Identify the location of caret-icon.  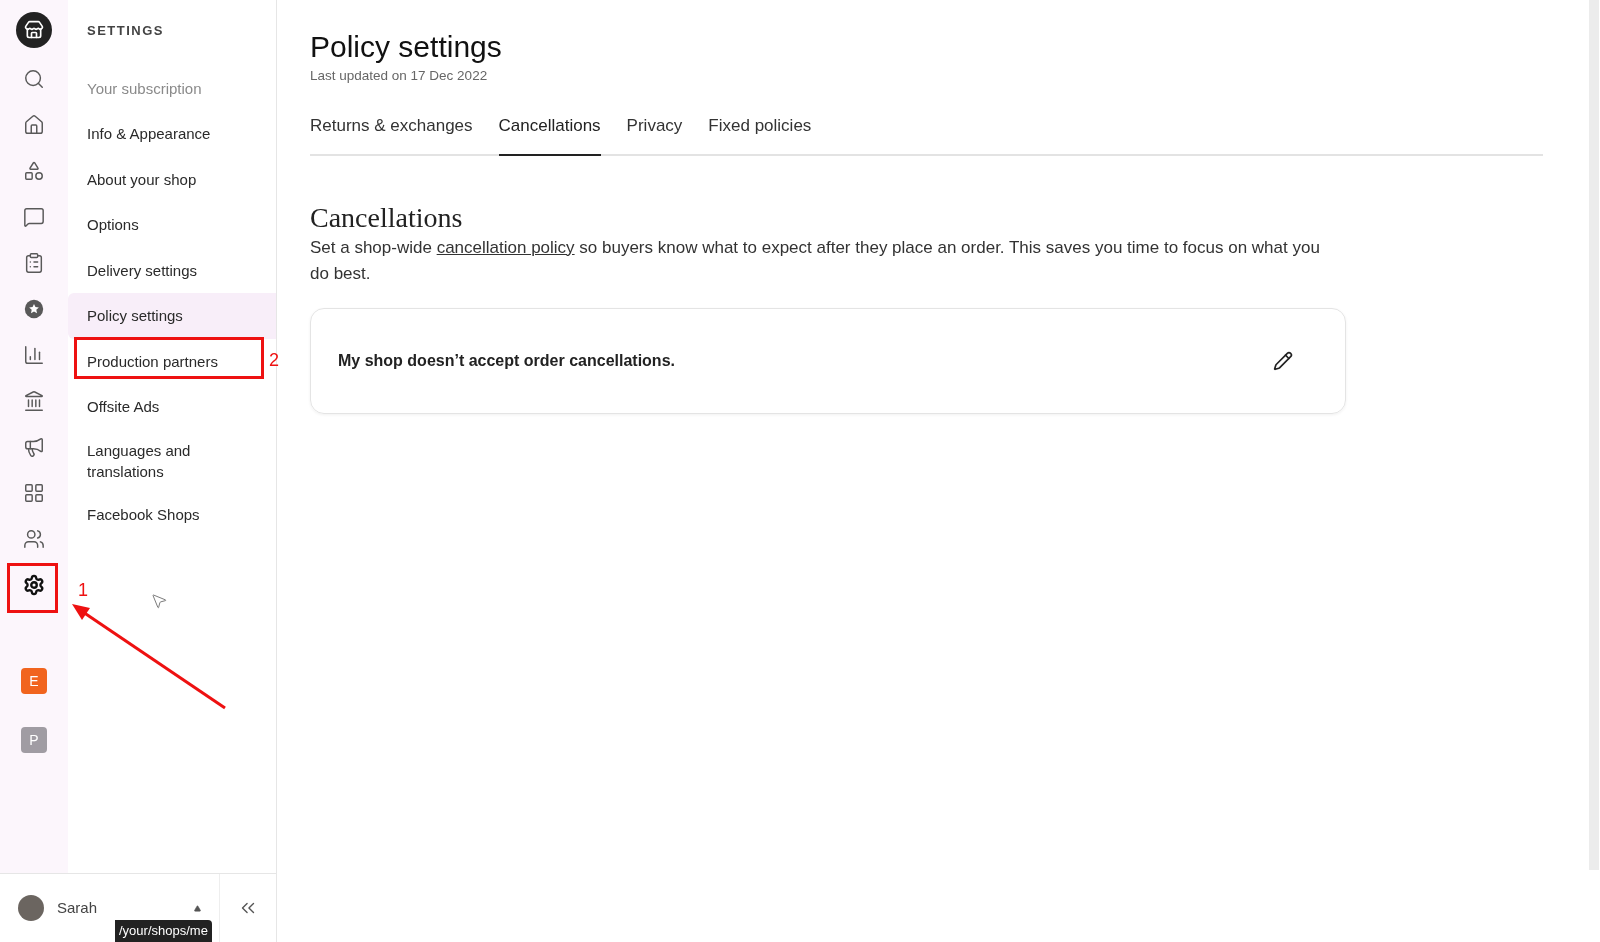
(197, 908).